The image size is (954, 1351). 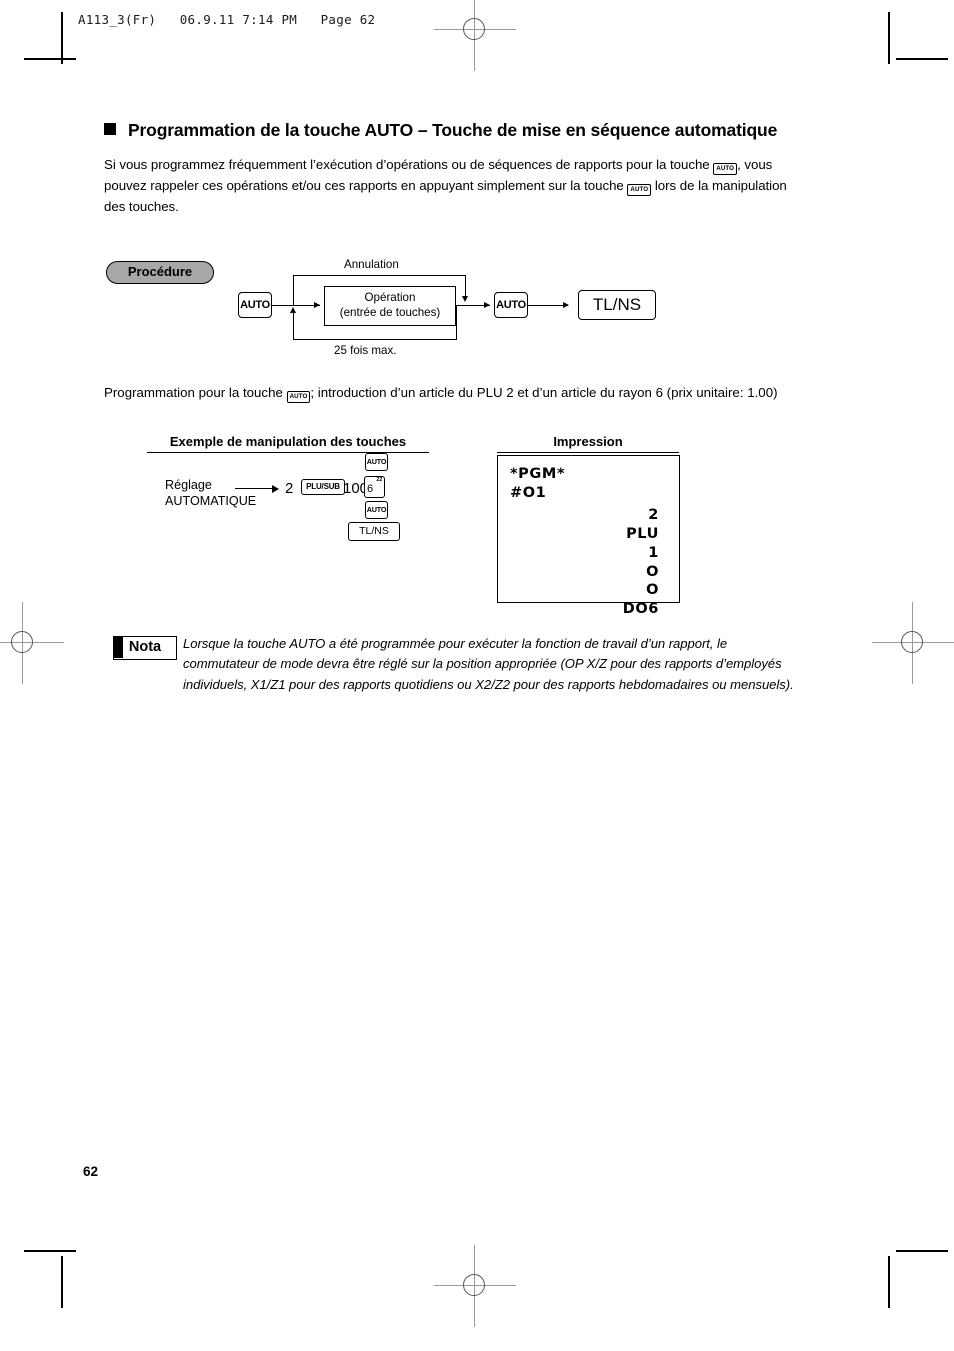 What do you see at coordinates (289, 488) in the screenshot?
I see `plu-number-entry: 2` at bounding box center [289, 488].